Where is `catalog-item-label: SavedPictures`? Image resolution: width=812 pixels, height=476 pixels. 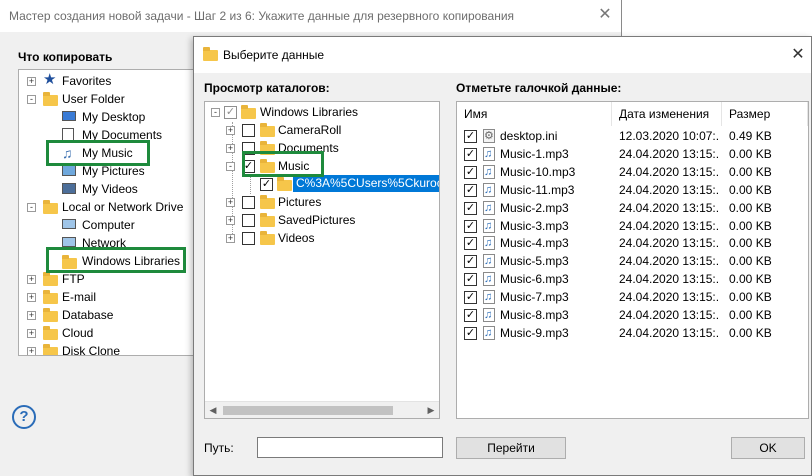 catalog-item-label: SavedPictures is located at coordinates (317, 220).